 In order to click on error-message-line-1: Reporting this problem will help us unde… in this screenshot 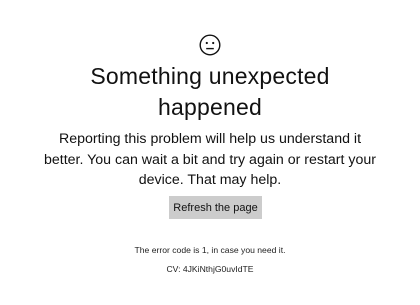, I will do `click(210, 139)`.